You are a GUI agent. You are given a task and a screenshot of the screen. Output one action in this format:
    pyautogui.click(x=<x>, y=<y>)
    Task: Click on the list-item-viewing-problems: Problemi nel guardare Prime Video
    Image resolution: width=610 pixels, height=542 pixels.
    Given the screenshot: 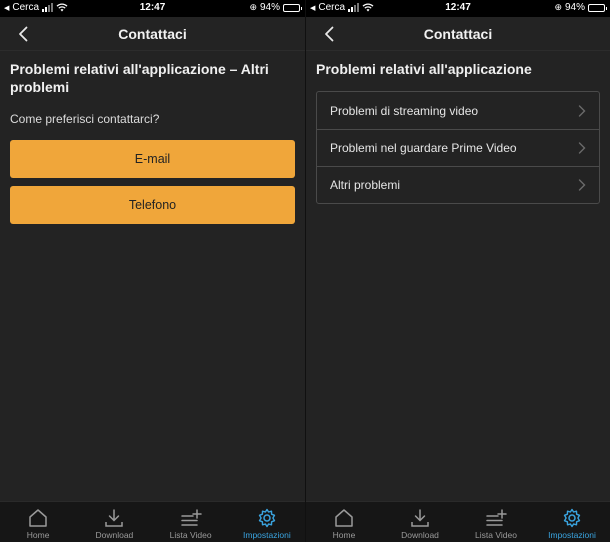 What is the action you would take?
    pyautogui.click(x=458, y=147)
    